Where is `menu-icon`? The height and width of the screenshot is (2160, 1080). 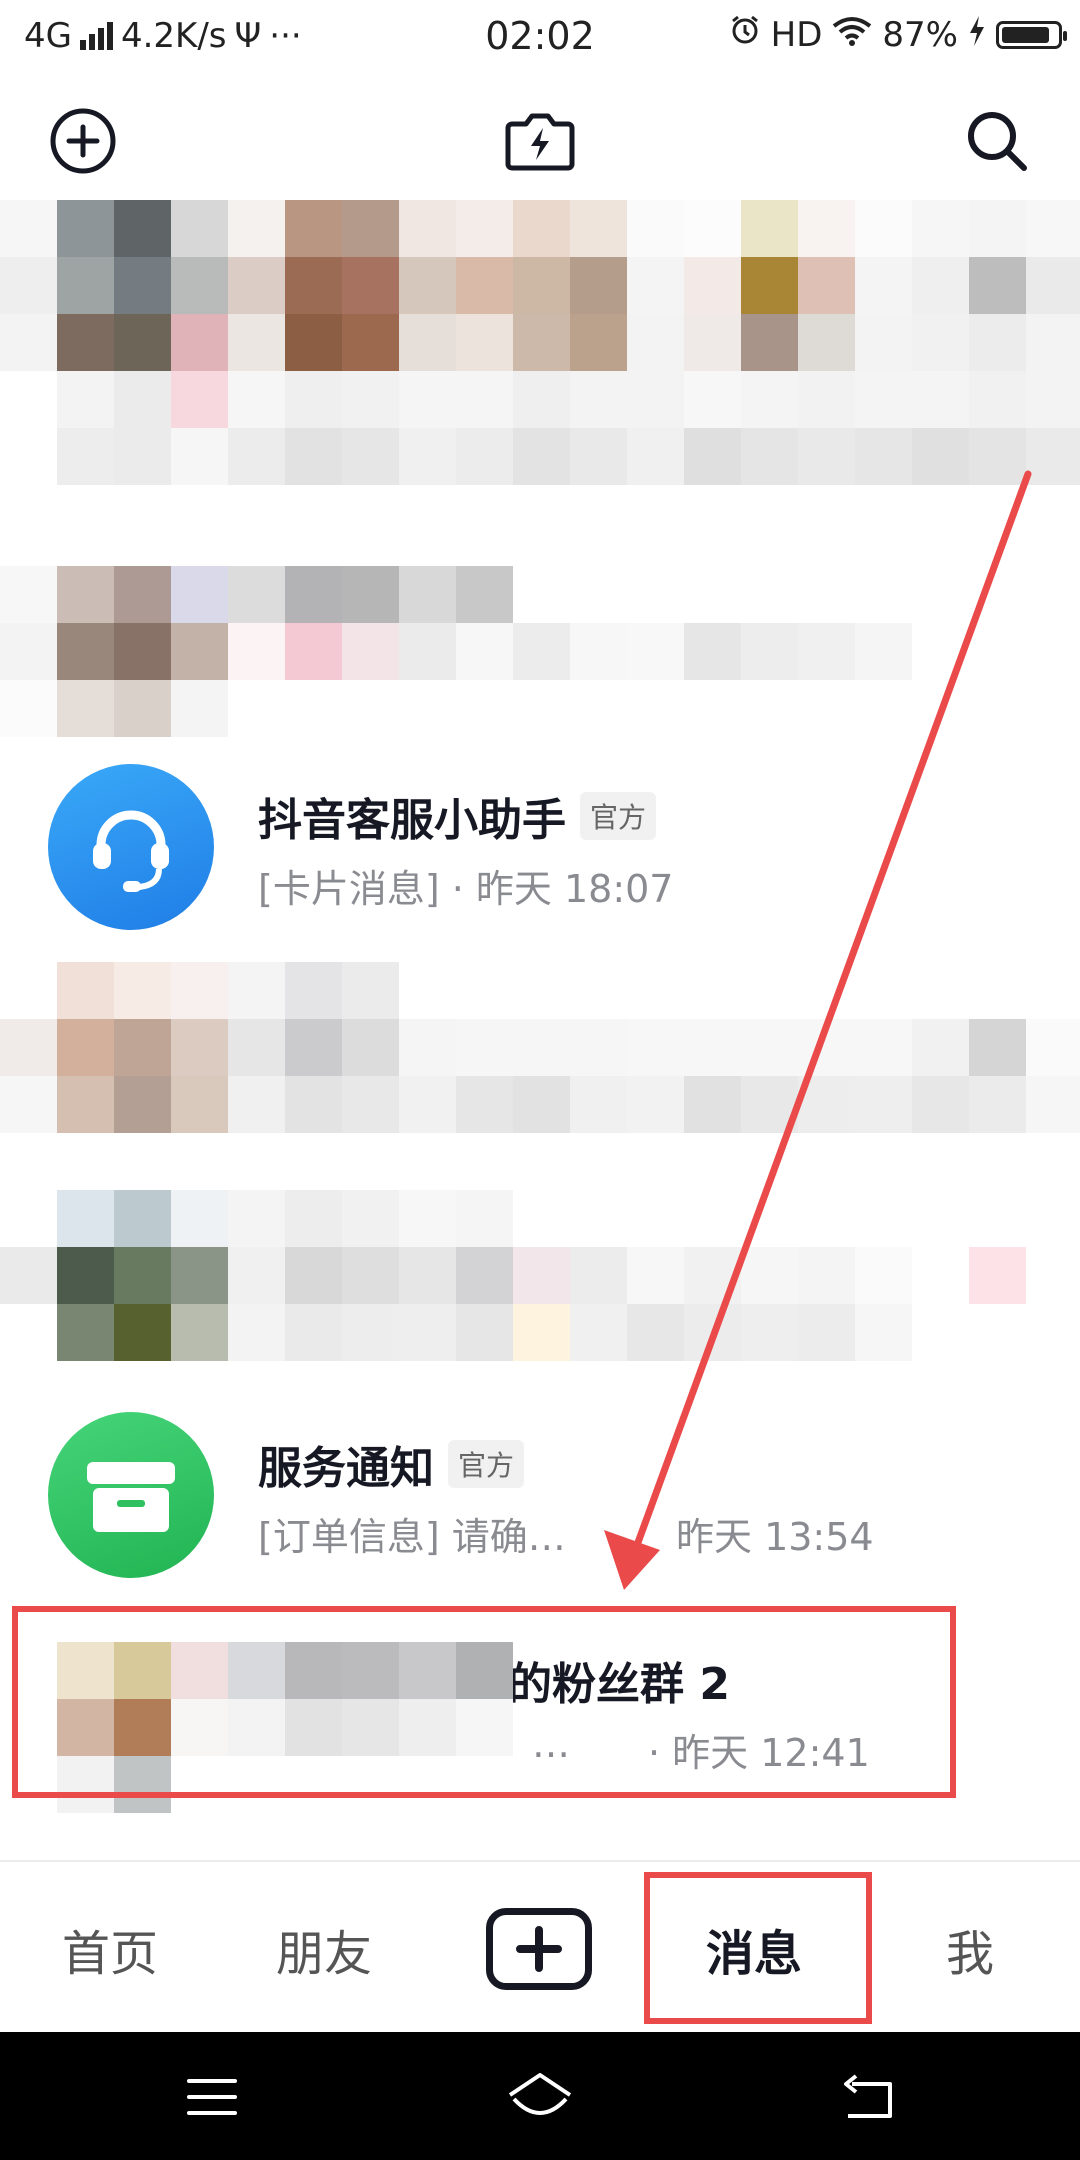
menu-icon is located at coordinates (212, 2097).